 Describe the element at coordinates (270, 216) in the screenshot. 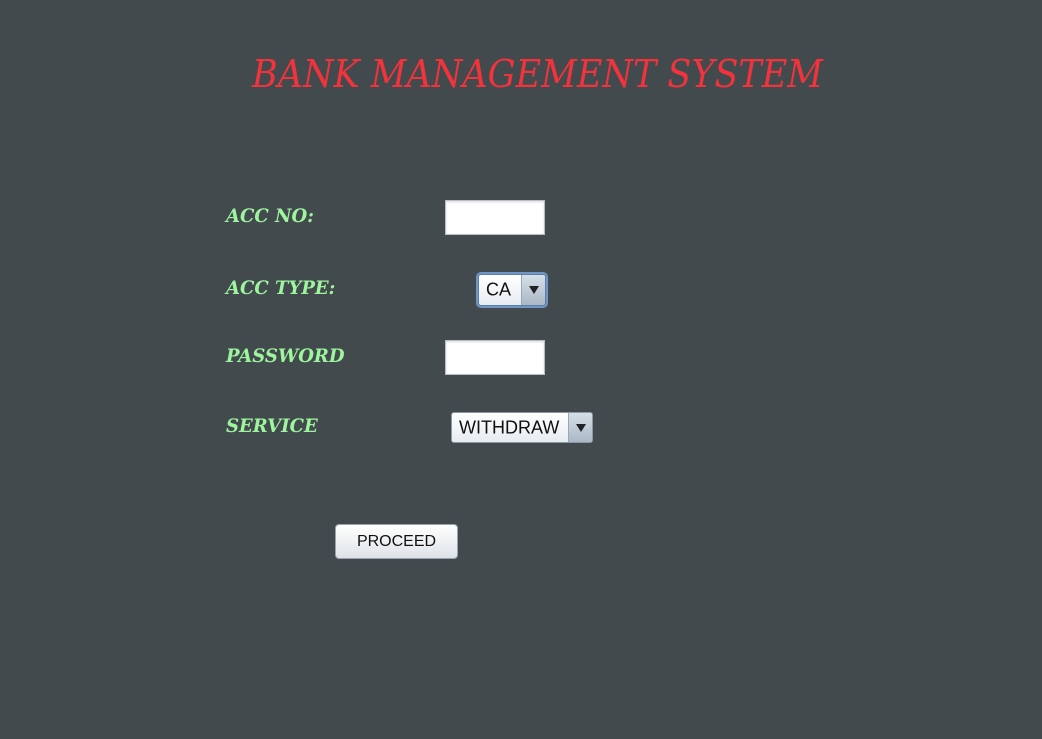

I see `acc-no-label: ACC NO:` at that location.